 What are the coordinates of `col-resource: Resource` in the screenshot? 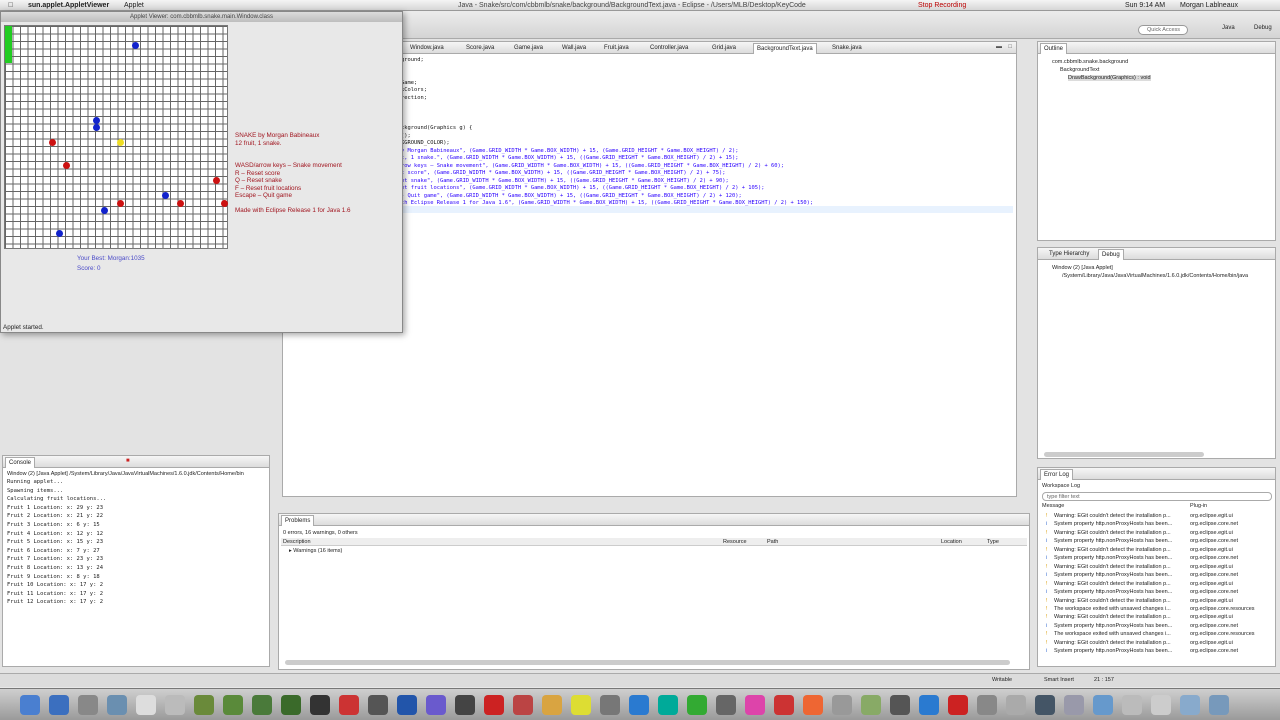 It's located at (735, 542).